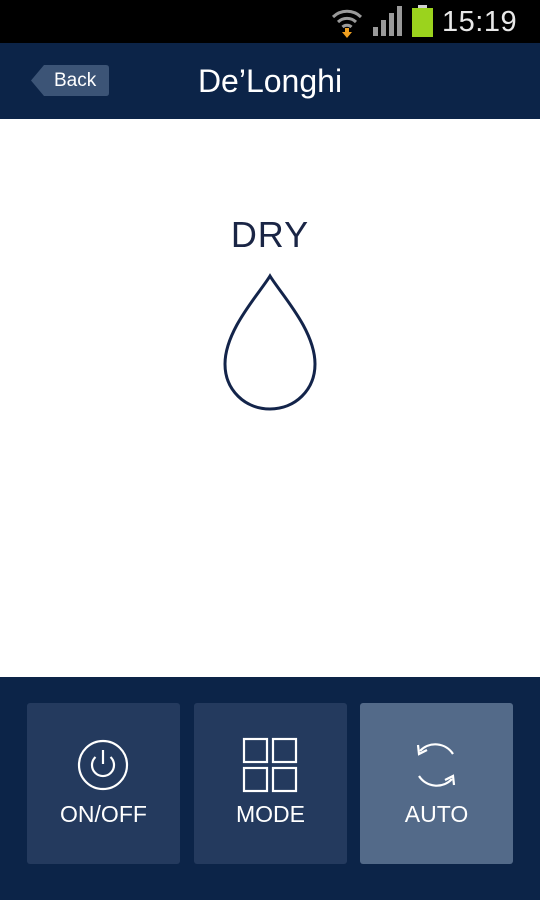  I want to click on battery-icon, so click(423, 23).